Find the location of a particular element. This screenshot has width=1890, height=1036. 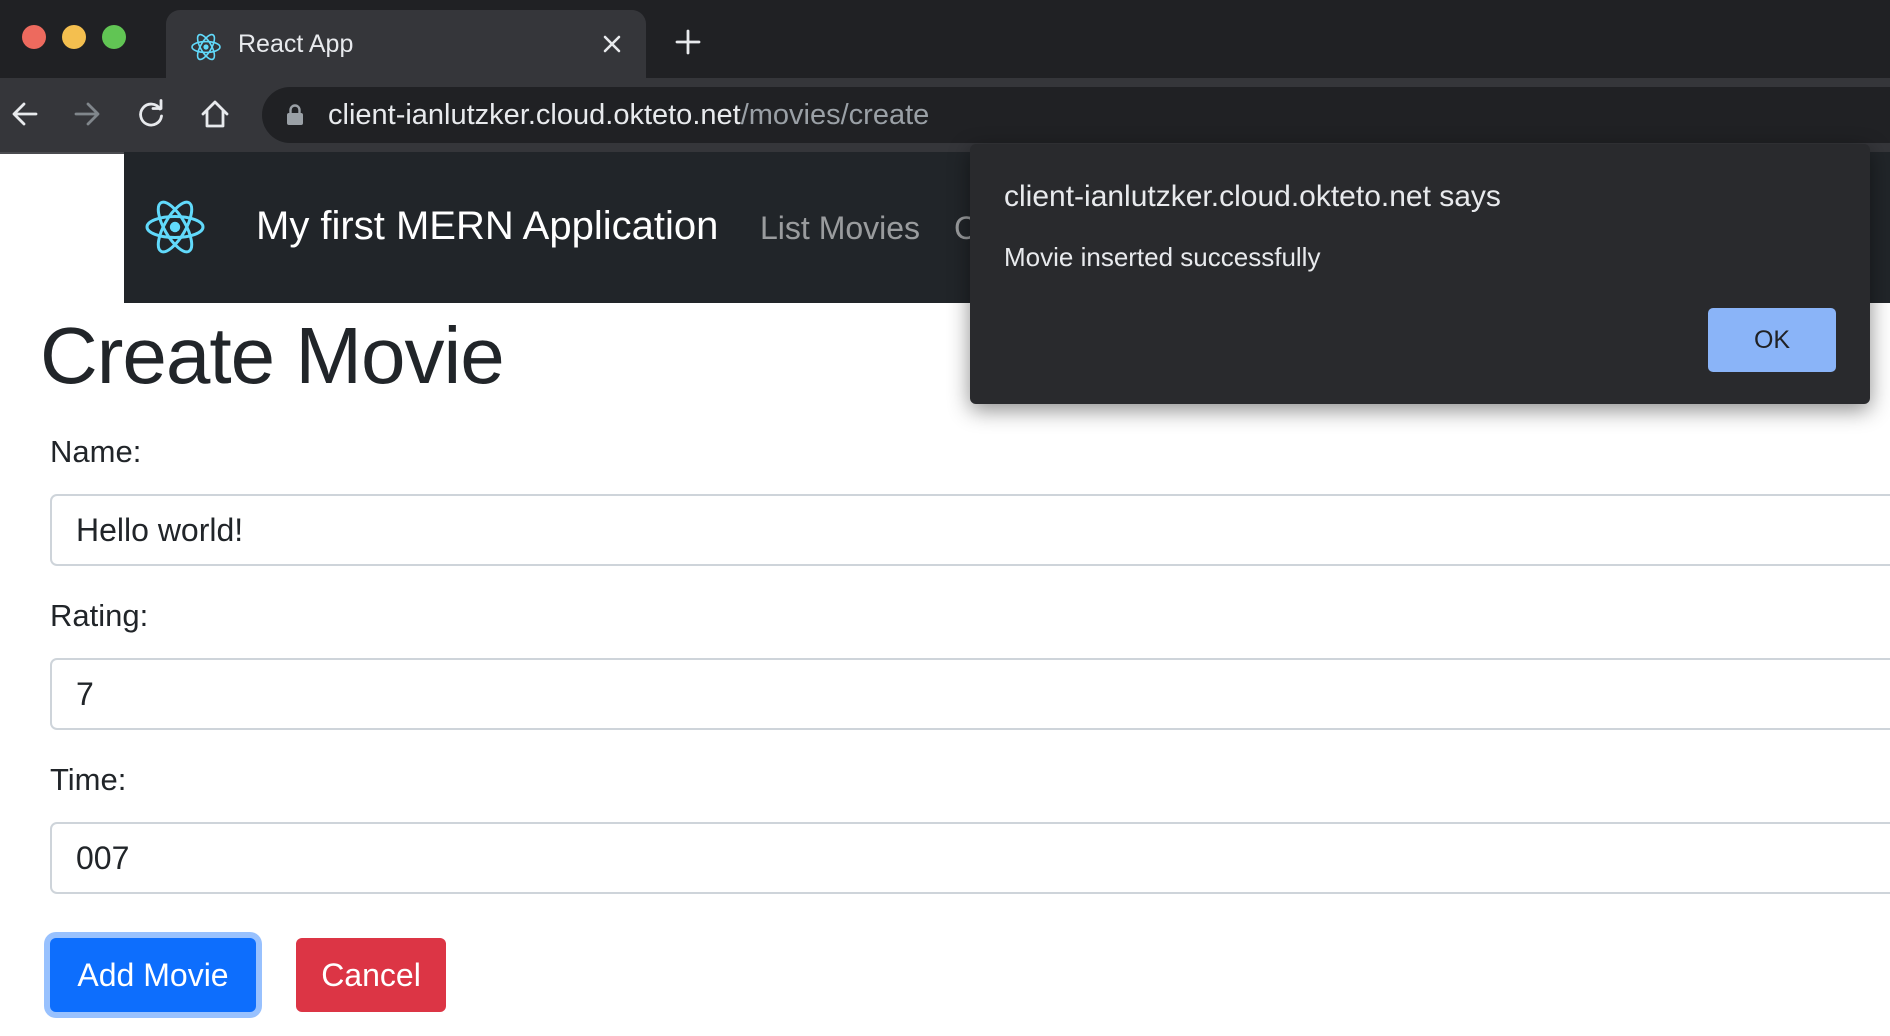

cancel-button: Cancel is located at coordinates (371, 975).